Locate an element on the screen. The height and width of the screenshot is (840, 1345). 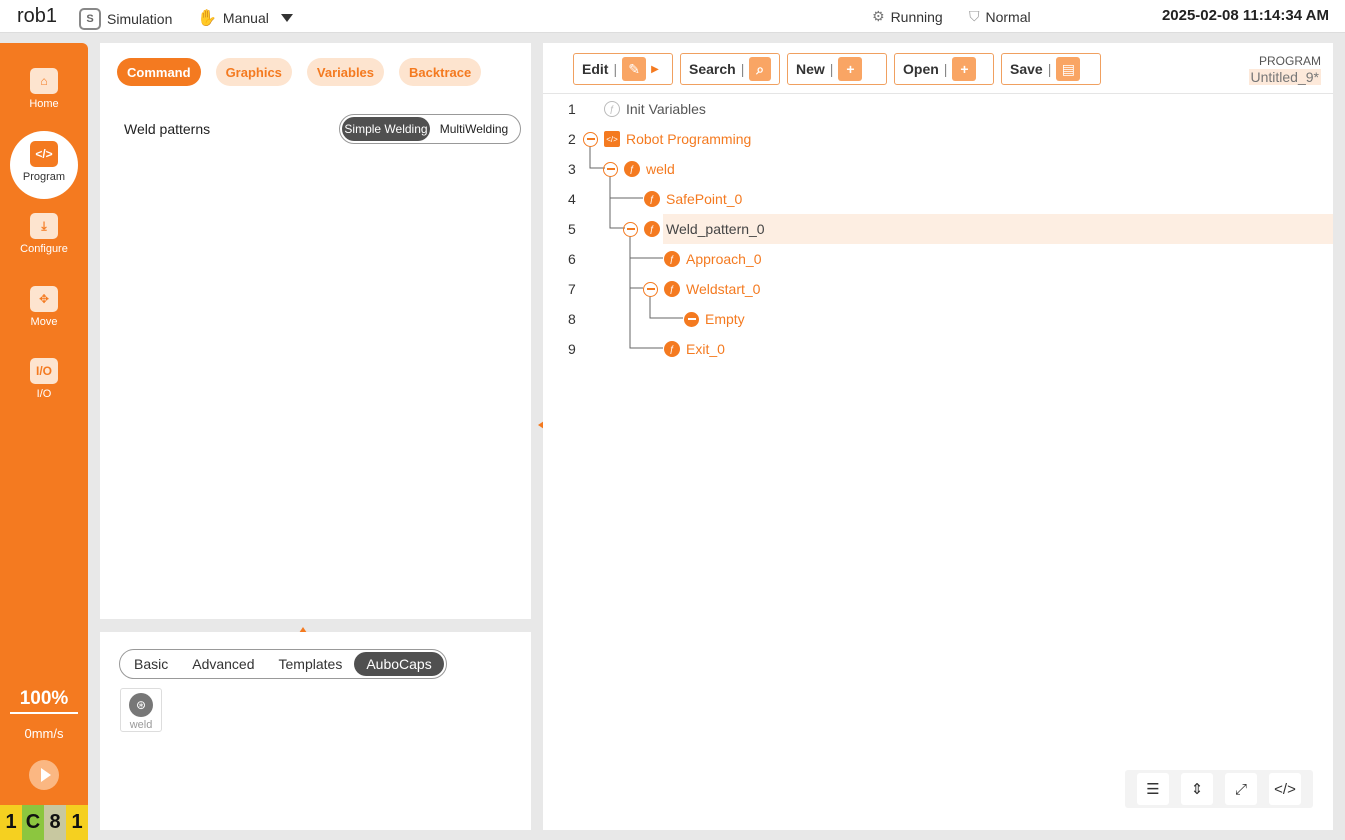
node-label: Approach_0 is located at coordinates (724, 259).